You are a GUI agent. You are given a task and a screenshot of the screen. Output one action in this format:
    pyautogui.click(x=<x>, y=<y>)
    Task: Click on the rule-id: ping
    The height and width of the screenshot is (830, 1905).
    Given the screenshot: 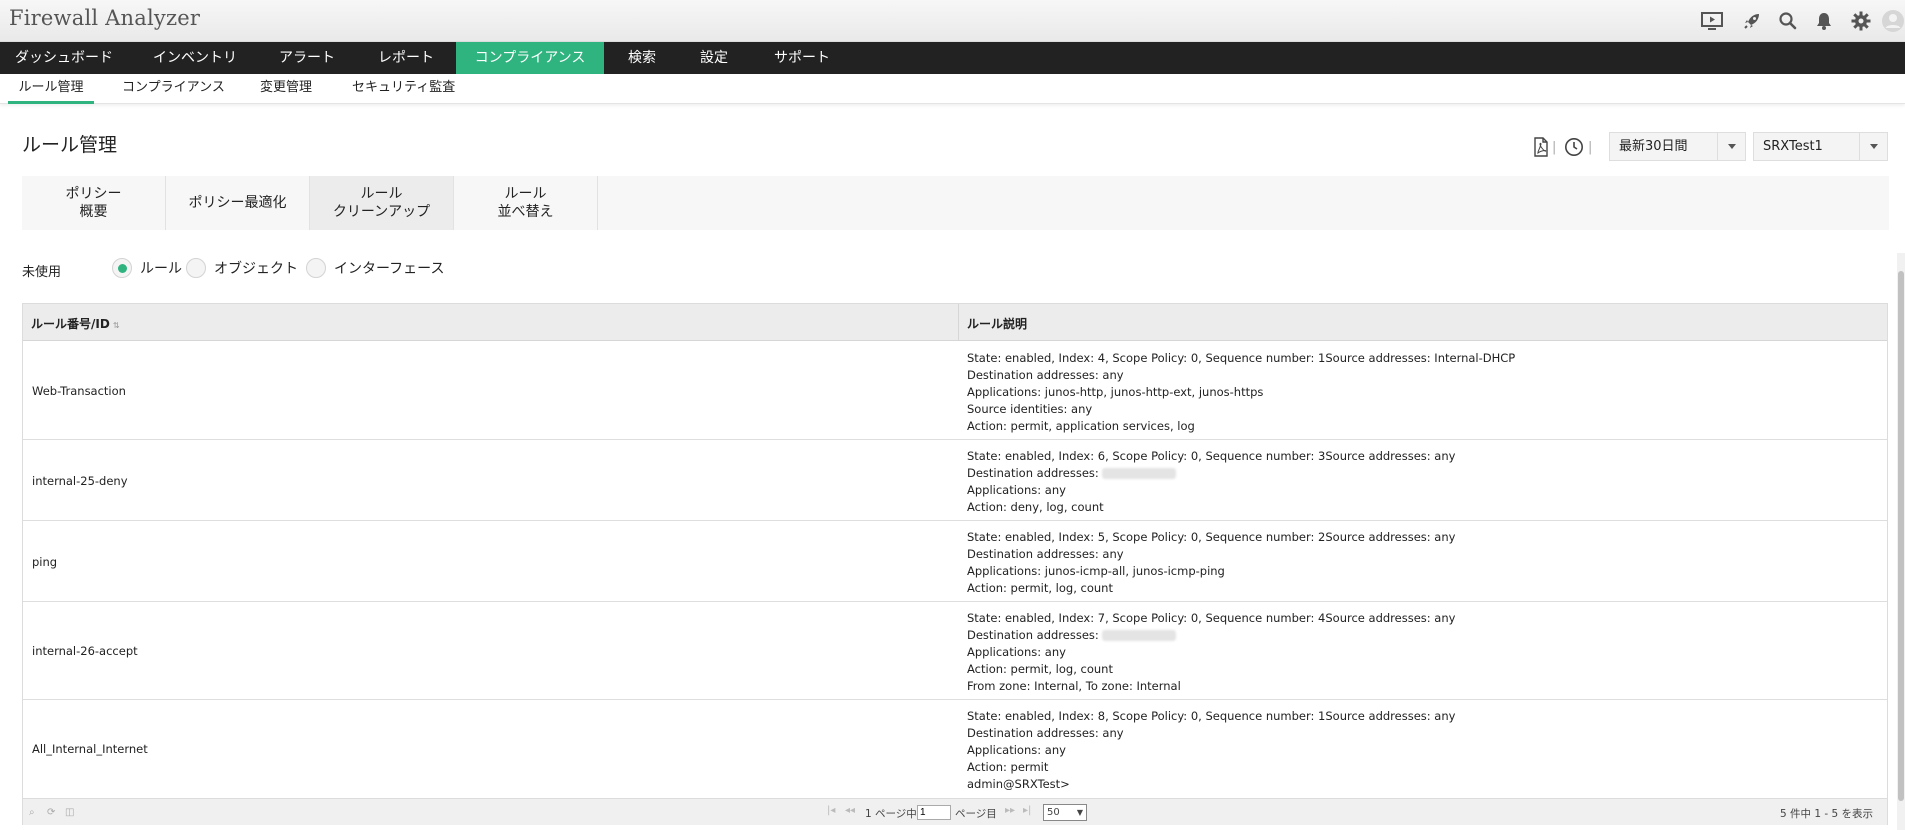 What is the action you would take?
    pyautogui.click(x=45, y=562)
    